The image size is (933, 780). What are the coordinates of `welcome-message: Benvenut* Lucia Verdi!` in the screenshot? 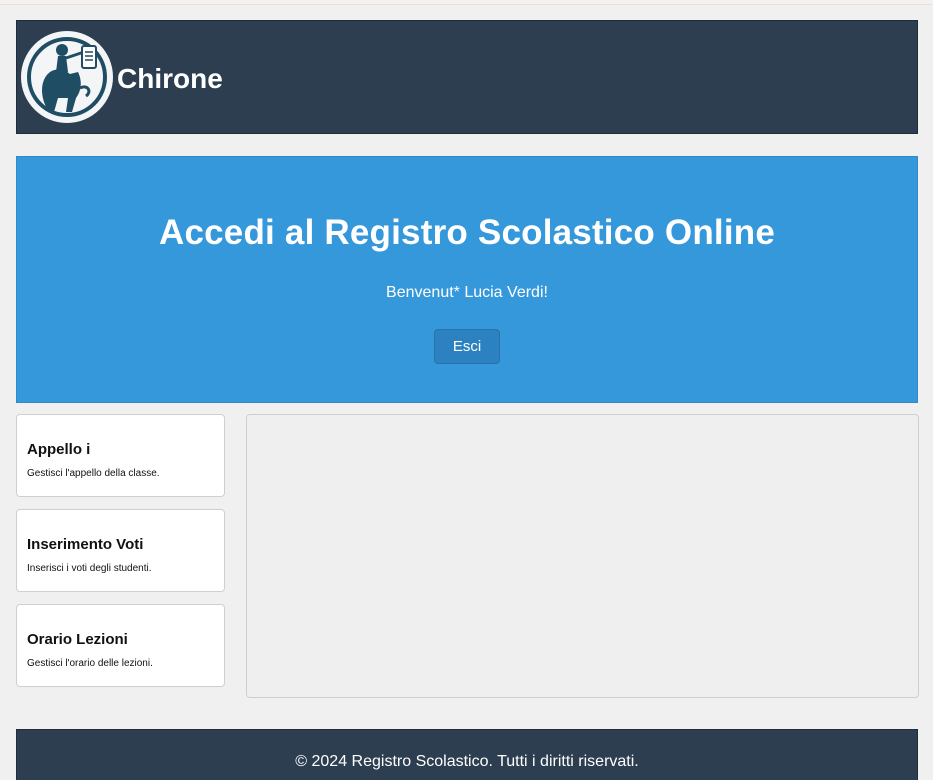 It's located at (467, 292).